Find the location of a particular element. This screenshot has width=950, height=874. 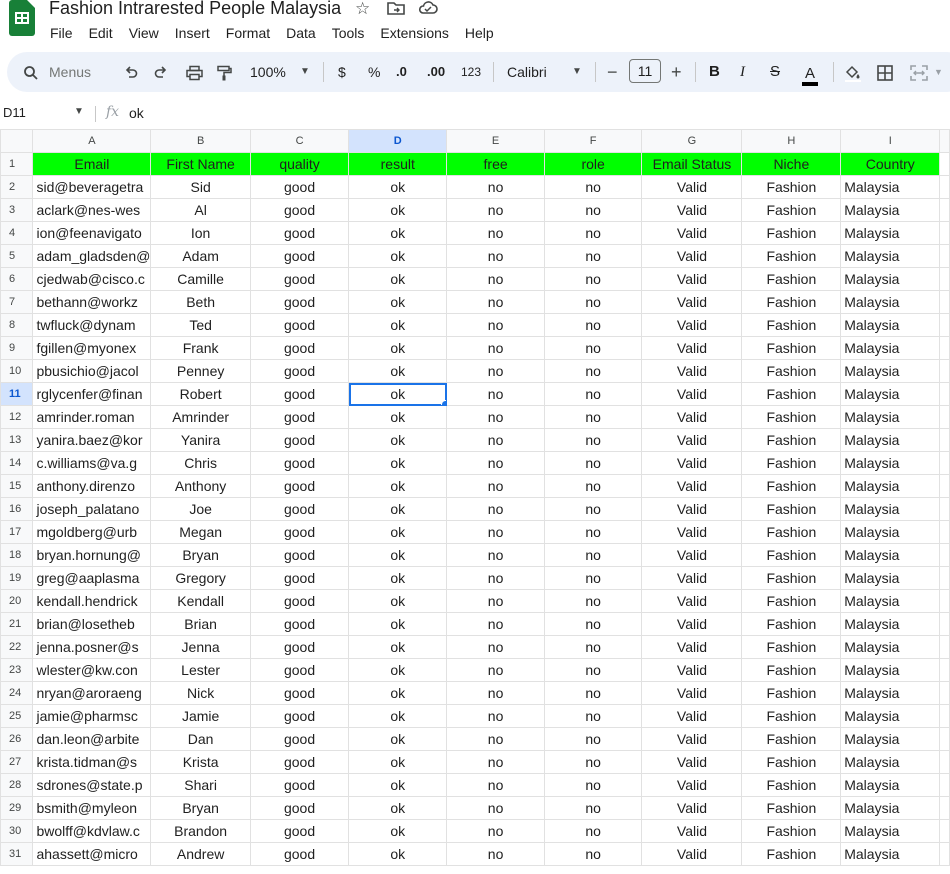

row-header: 24 is located at coordinates (17, 693).